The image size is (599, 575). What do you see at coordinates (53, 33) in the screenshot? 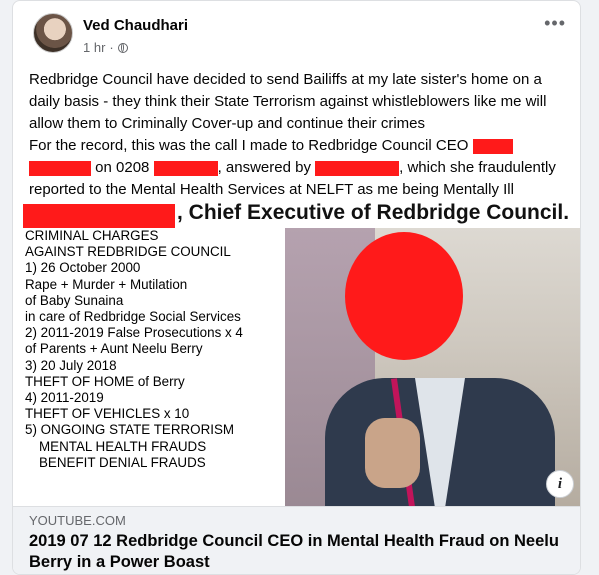
I see `avatar` at bounding box center [53, 33].